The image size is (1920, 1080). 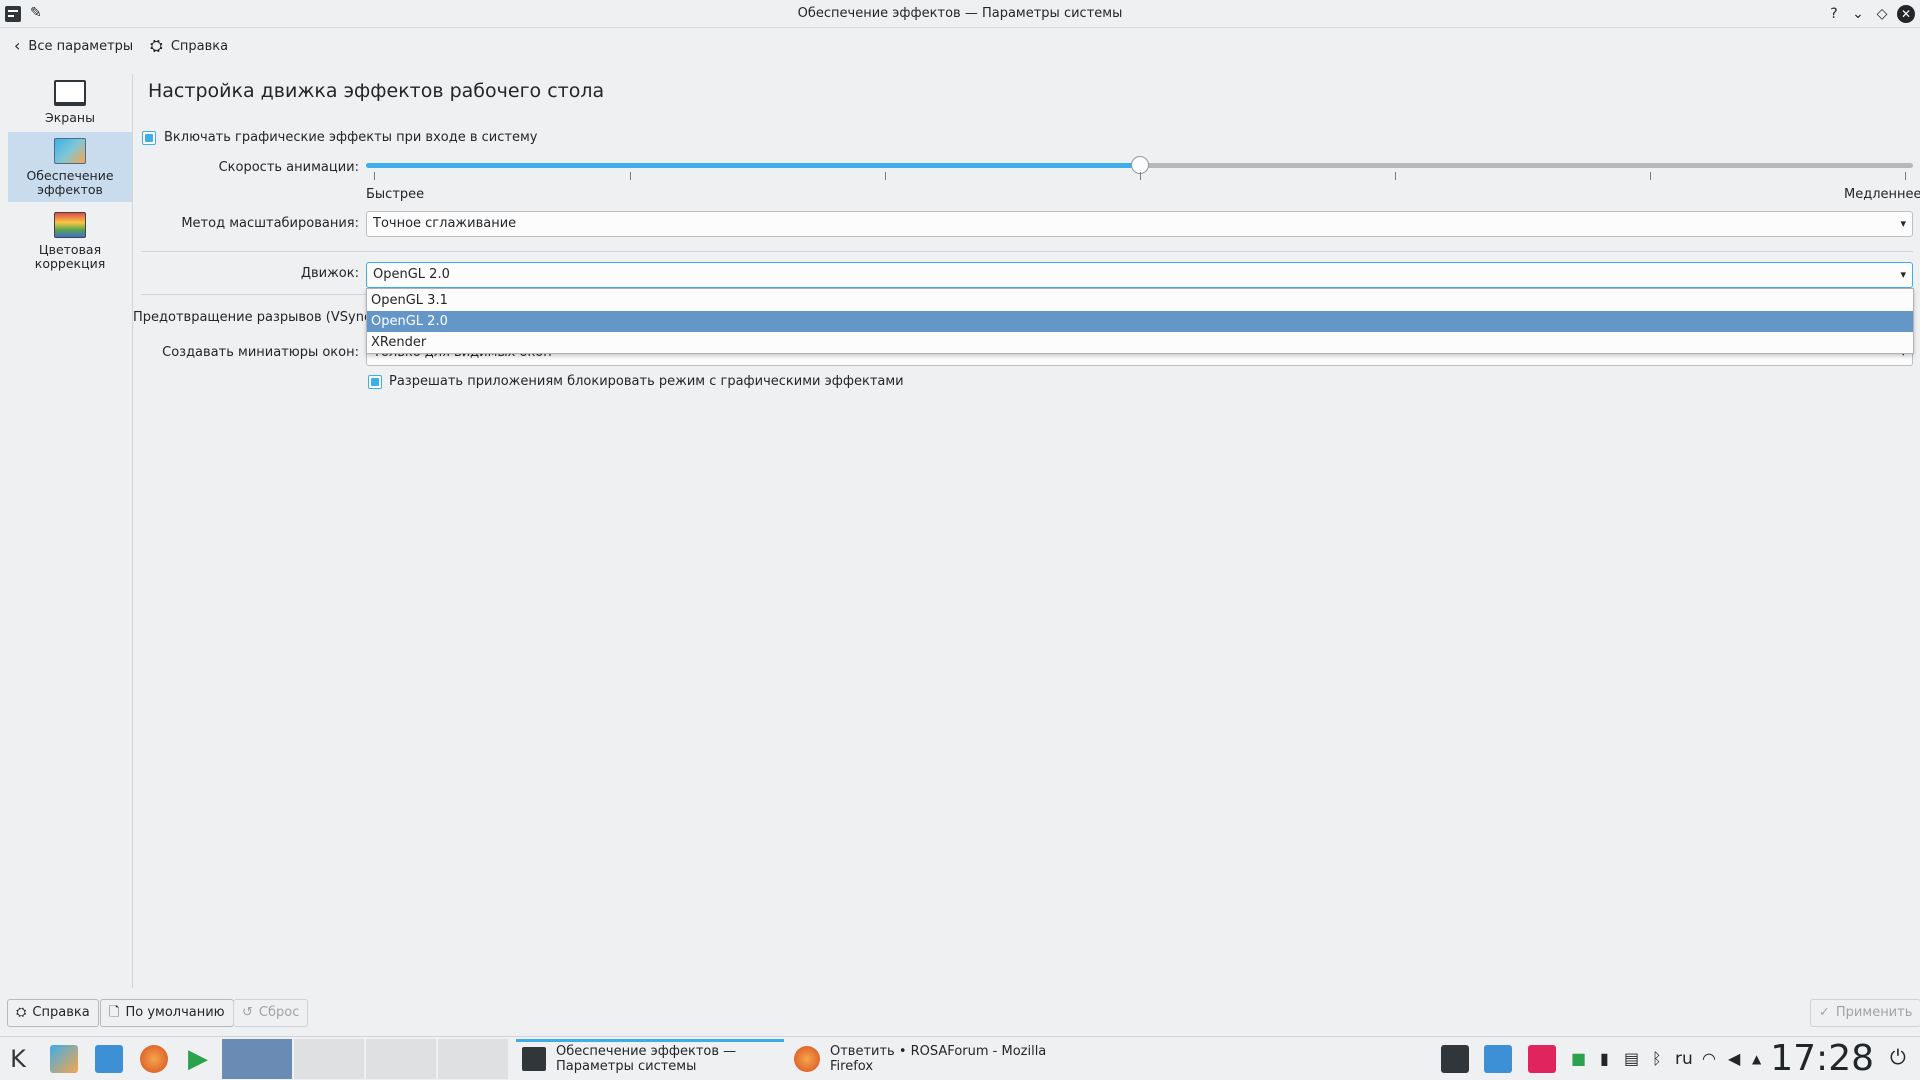 What do you see at coordinates (376, 91) in the screenshot?
I see `page-title: Настройка движка эффектов рабочего стола` at bounding box center [376, 91].